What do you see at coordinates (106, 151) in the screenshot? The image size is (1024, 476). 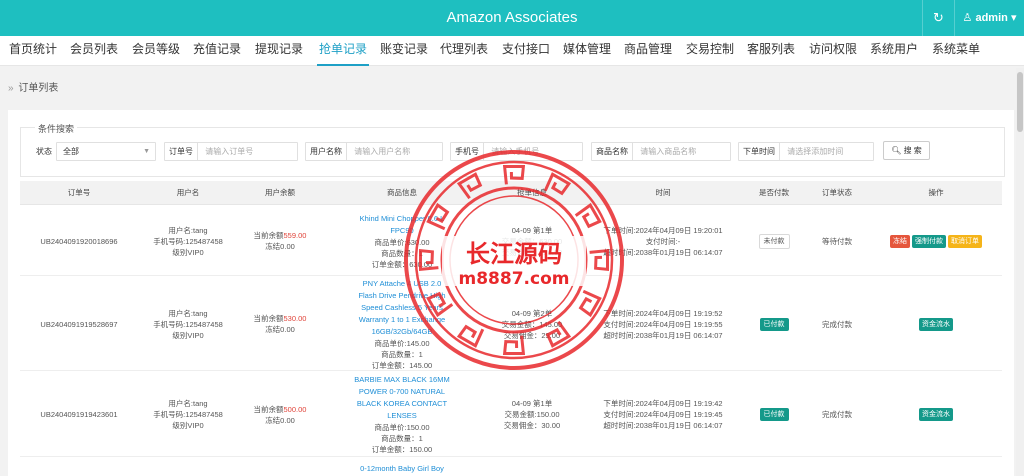 I see `status-select: 全部 ▼` at bounding box center [106, 151].